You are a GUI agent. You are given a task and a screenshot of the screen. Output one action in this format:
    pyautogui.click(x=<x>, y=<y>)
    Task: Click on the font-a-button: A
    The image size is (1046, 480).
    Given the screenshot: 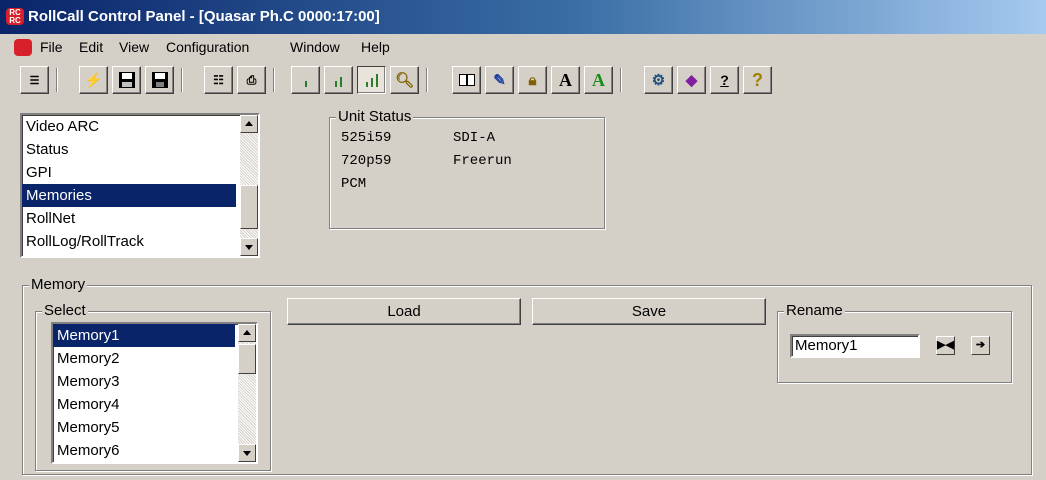 What is the action you would take?
    pyautogui.click(x=565, y=80)
    